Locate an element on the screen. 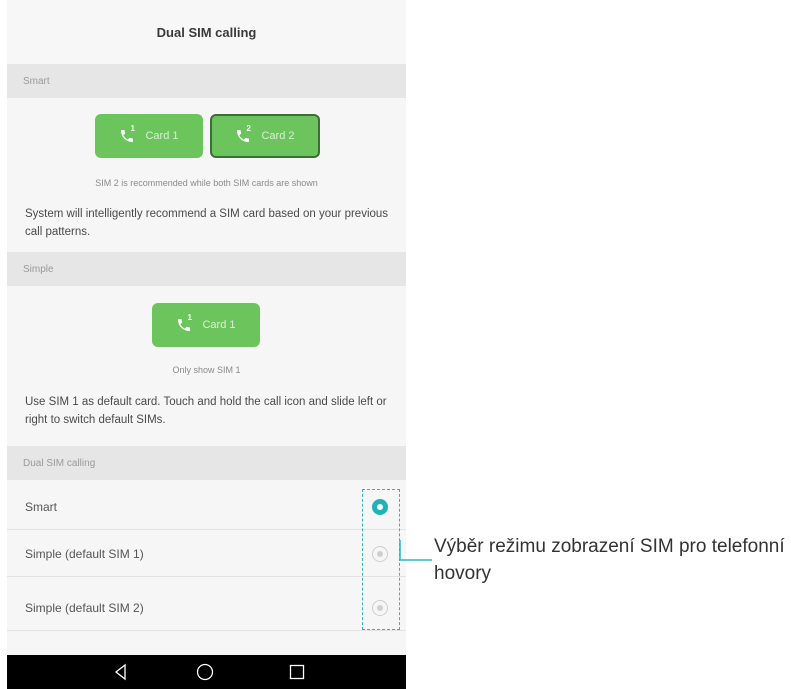 This screenshot has height=689, width=791. option-label: Simple (default SIM 2) is located at coordinates (84, 607).